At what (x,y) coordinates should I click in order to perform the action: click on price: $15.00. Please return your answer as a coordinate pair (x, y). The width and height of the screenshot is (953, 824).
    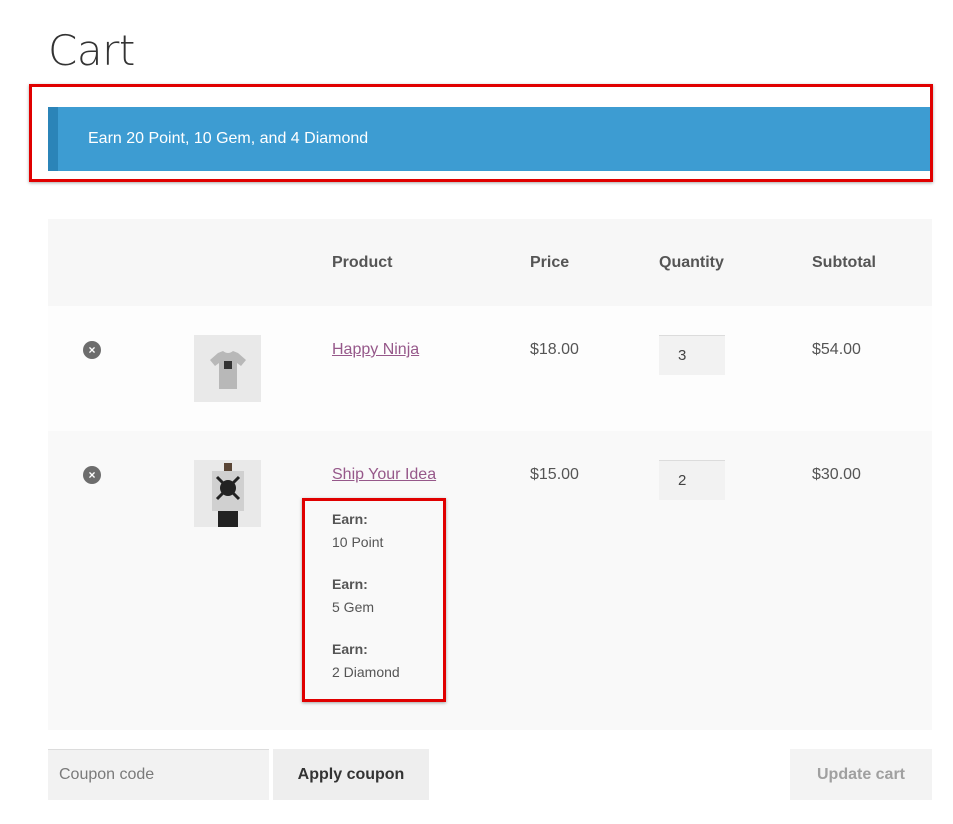
    Looking at the image, I should click on (554, 474).